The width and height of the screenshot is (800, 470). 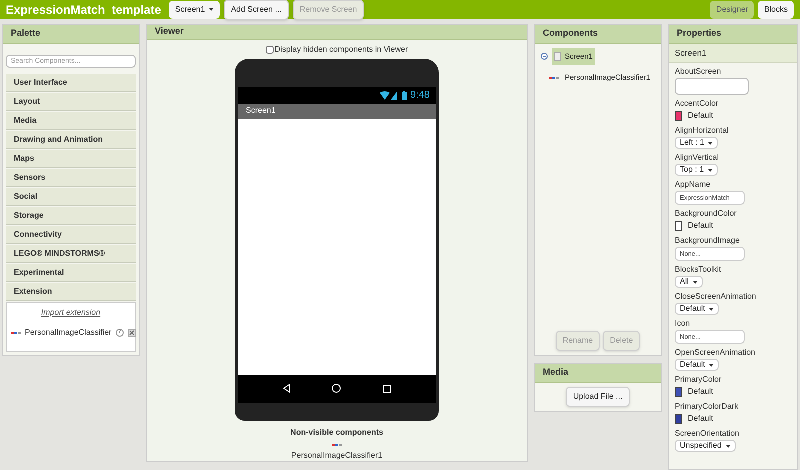 What do you see at coordinates (707, 434) in the screenshot?
I see `property-label: ScreenOrientation` at bounding box center [707, 434].